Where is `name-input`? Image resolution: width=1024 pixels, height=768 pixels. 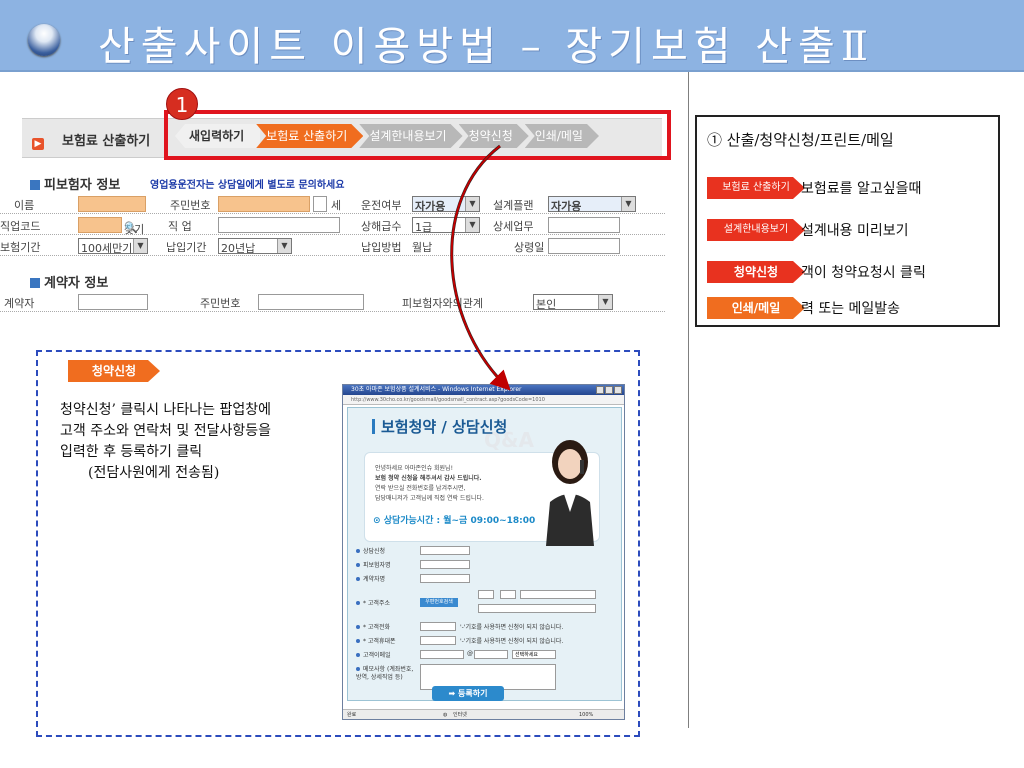
name-input is located at coordinates (112, 204).